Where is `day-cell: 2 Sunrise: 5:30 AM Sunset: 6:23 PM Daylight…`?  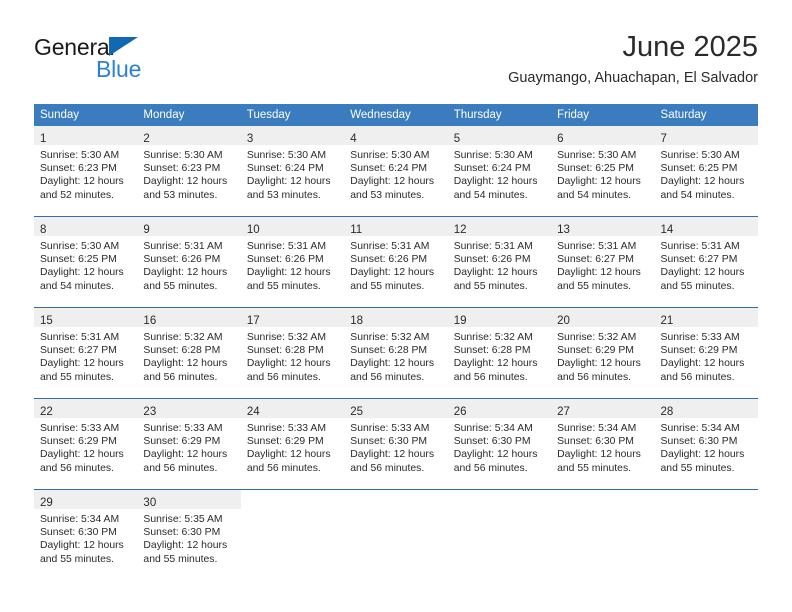
day-cell: 2 Sunrise: 5:30 AM Sunset: 6:23 PM Daylight… is located at coordinates (189, 171).